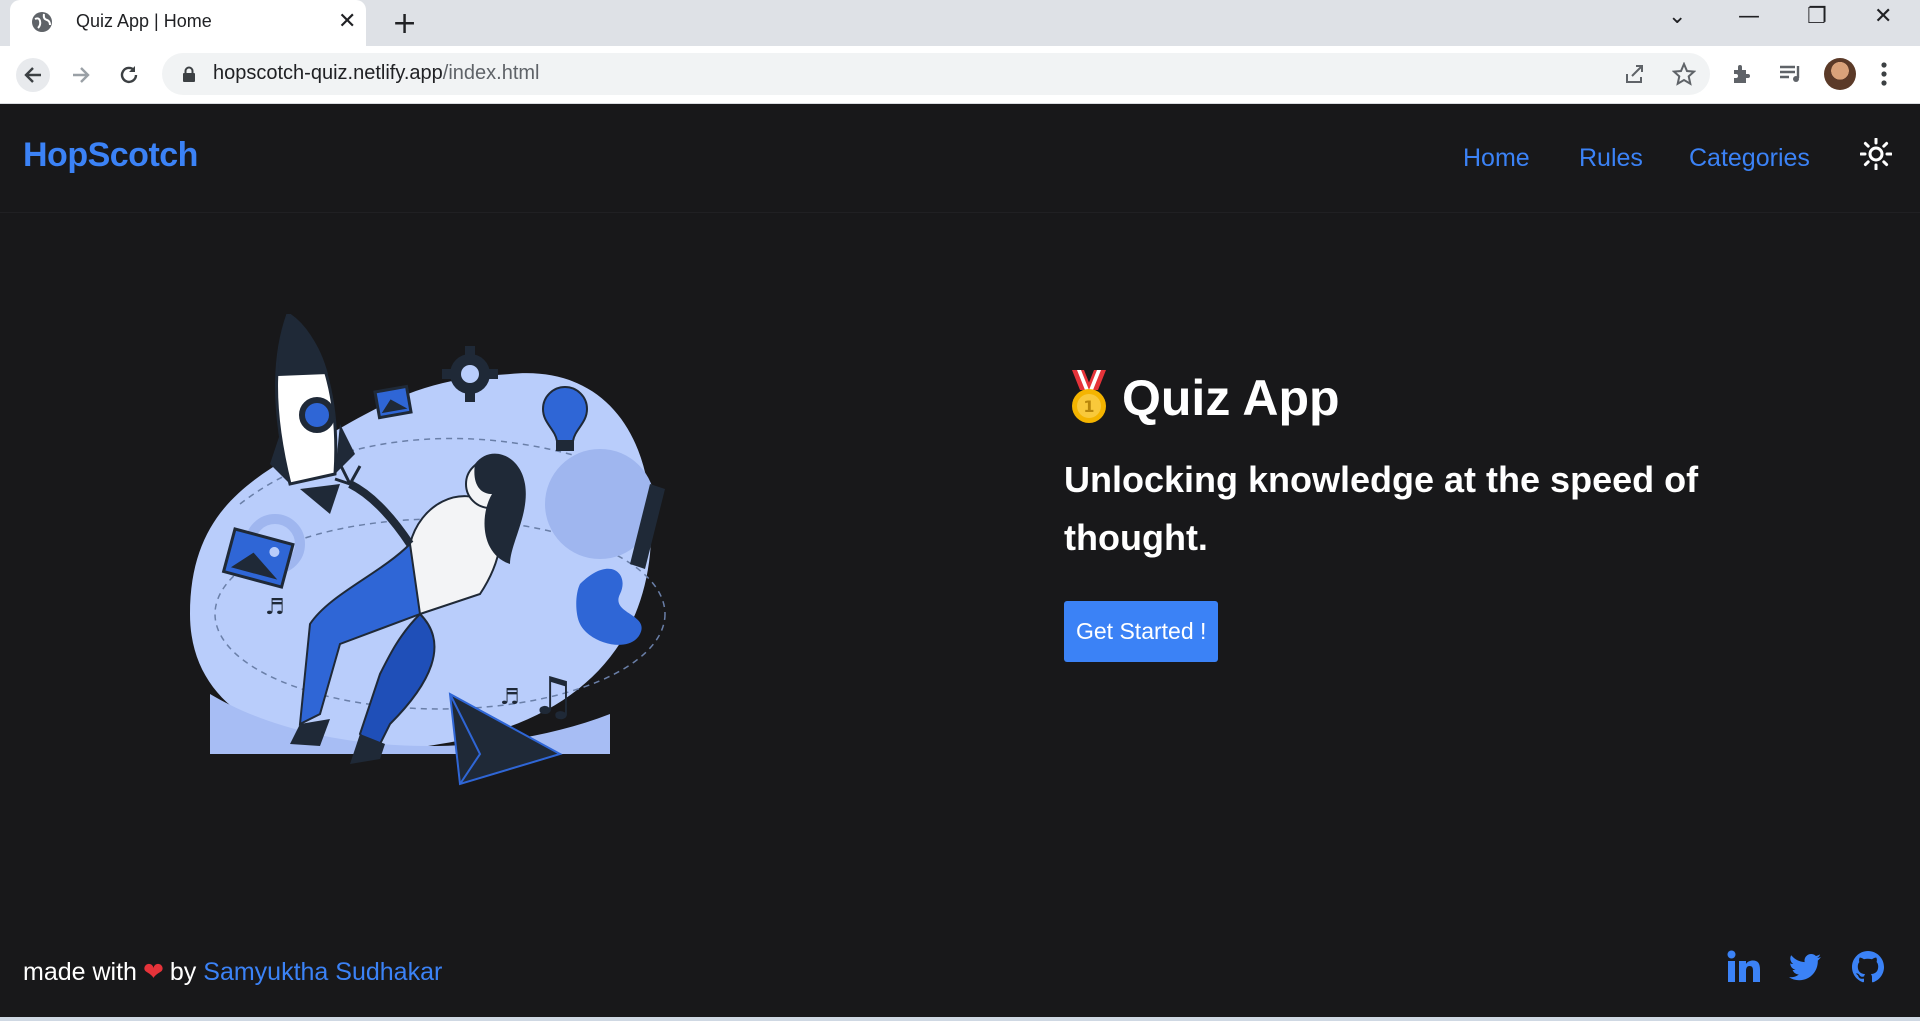 This screenshot has height=1021, width=1920. I want to click on nav-categories: Categories, so click(1749, 158).